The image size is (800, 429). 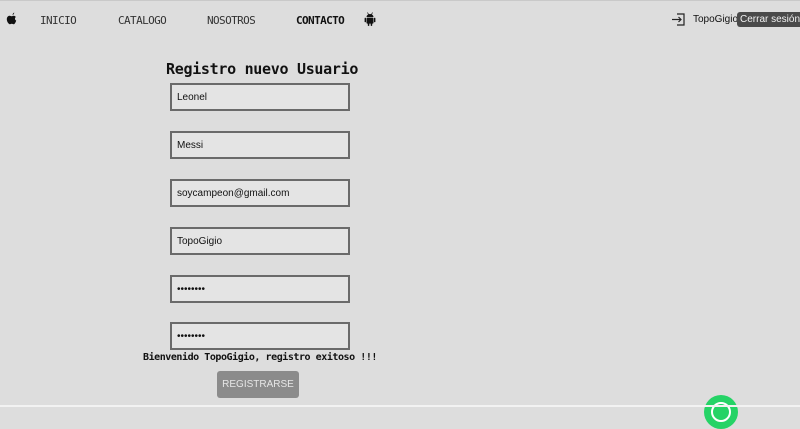 I want to click on logout-button: Cerrar sesión, so click(x=768, y=19).